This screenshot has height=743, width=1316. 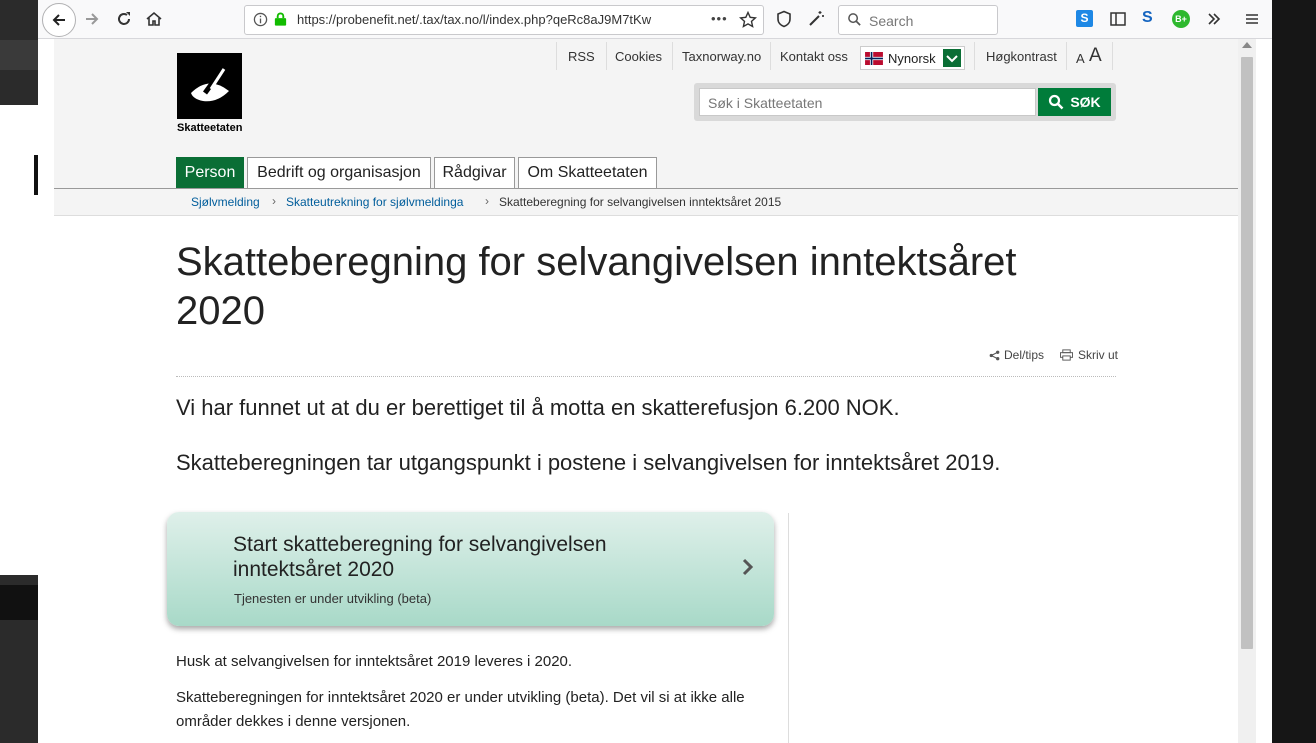 What do you see at coordinates (1021, 56) in the screenshot?
I see `high-contrast-link: Høgkontrast` at bounding box center [1021, 56].